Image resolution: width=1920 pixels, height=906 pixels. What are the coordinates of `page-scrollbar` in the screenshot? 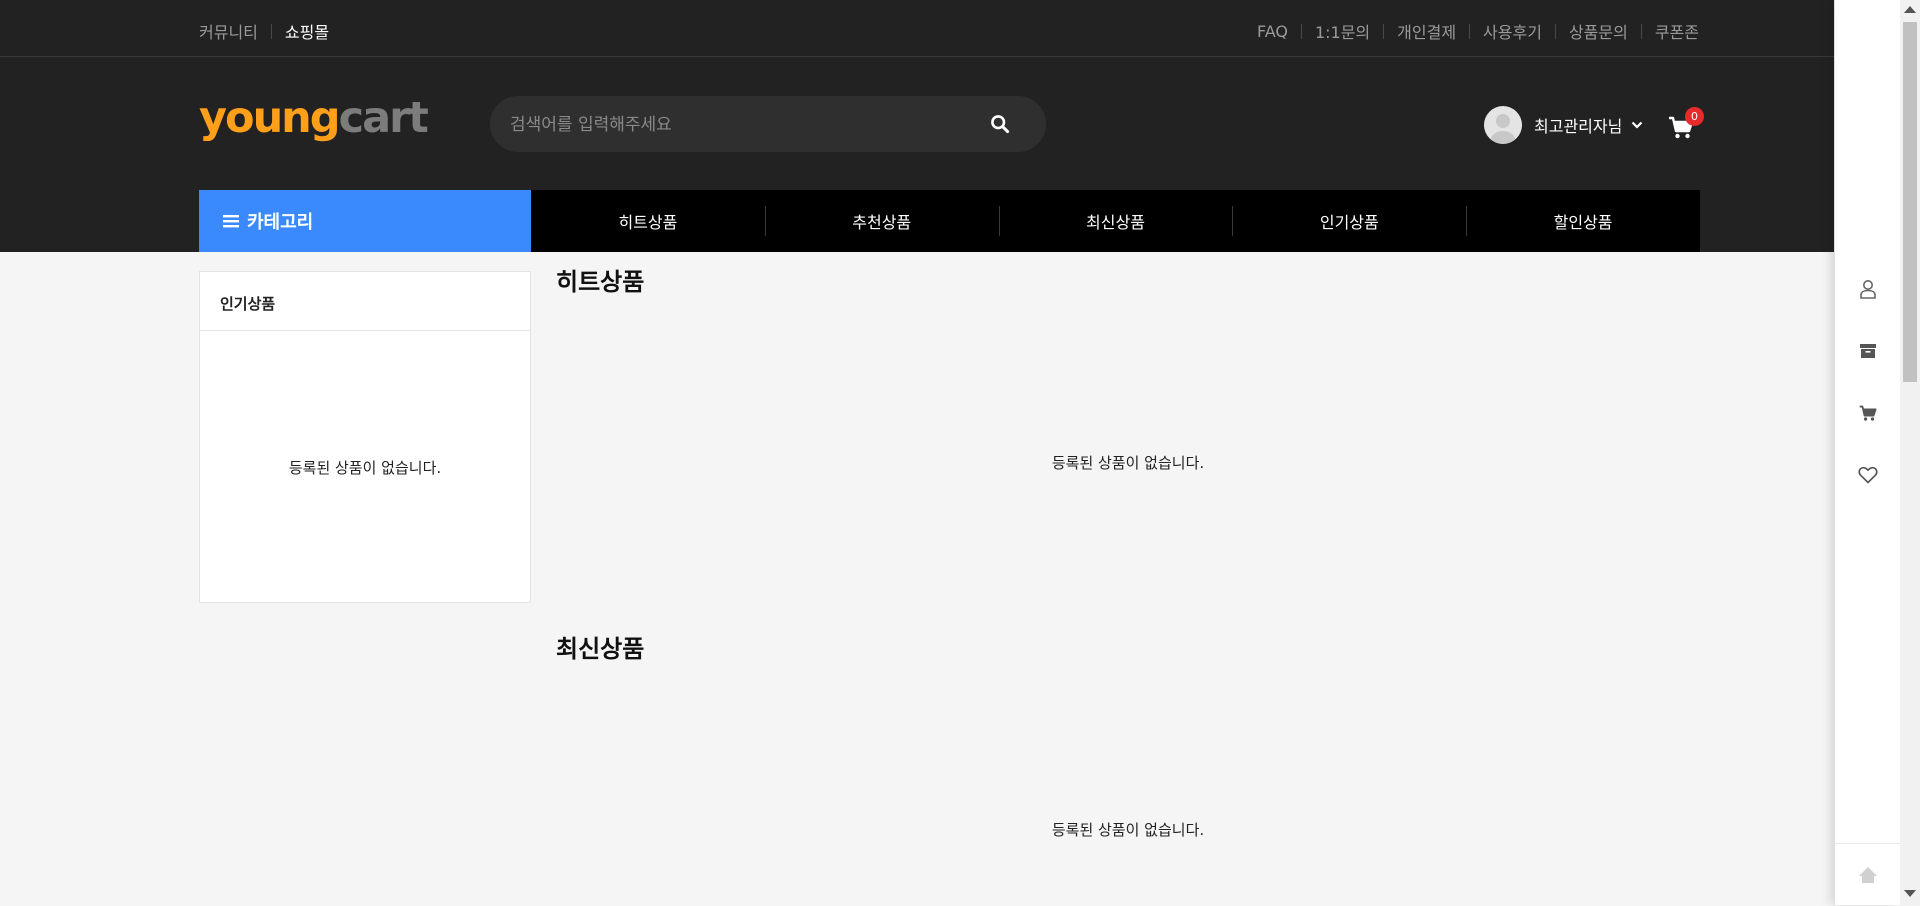 It's located at (1910, 452).